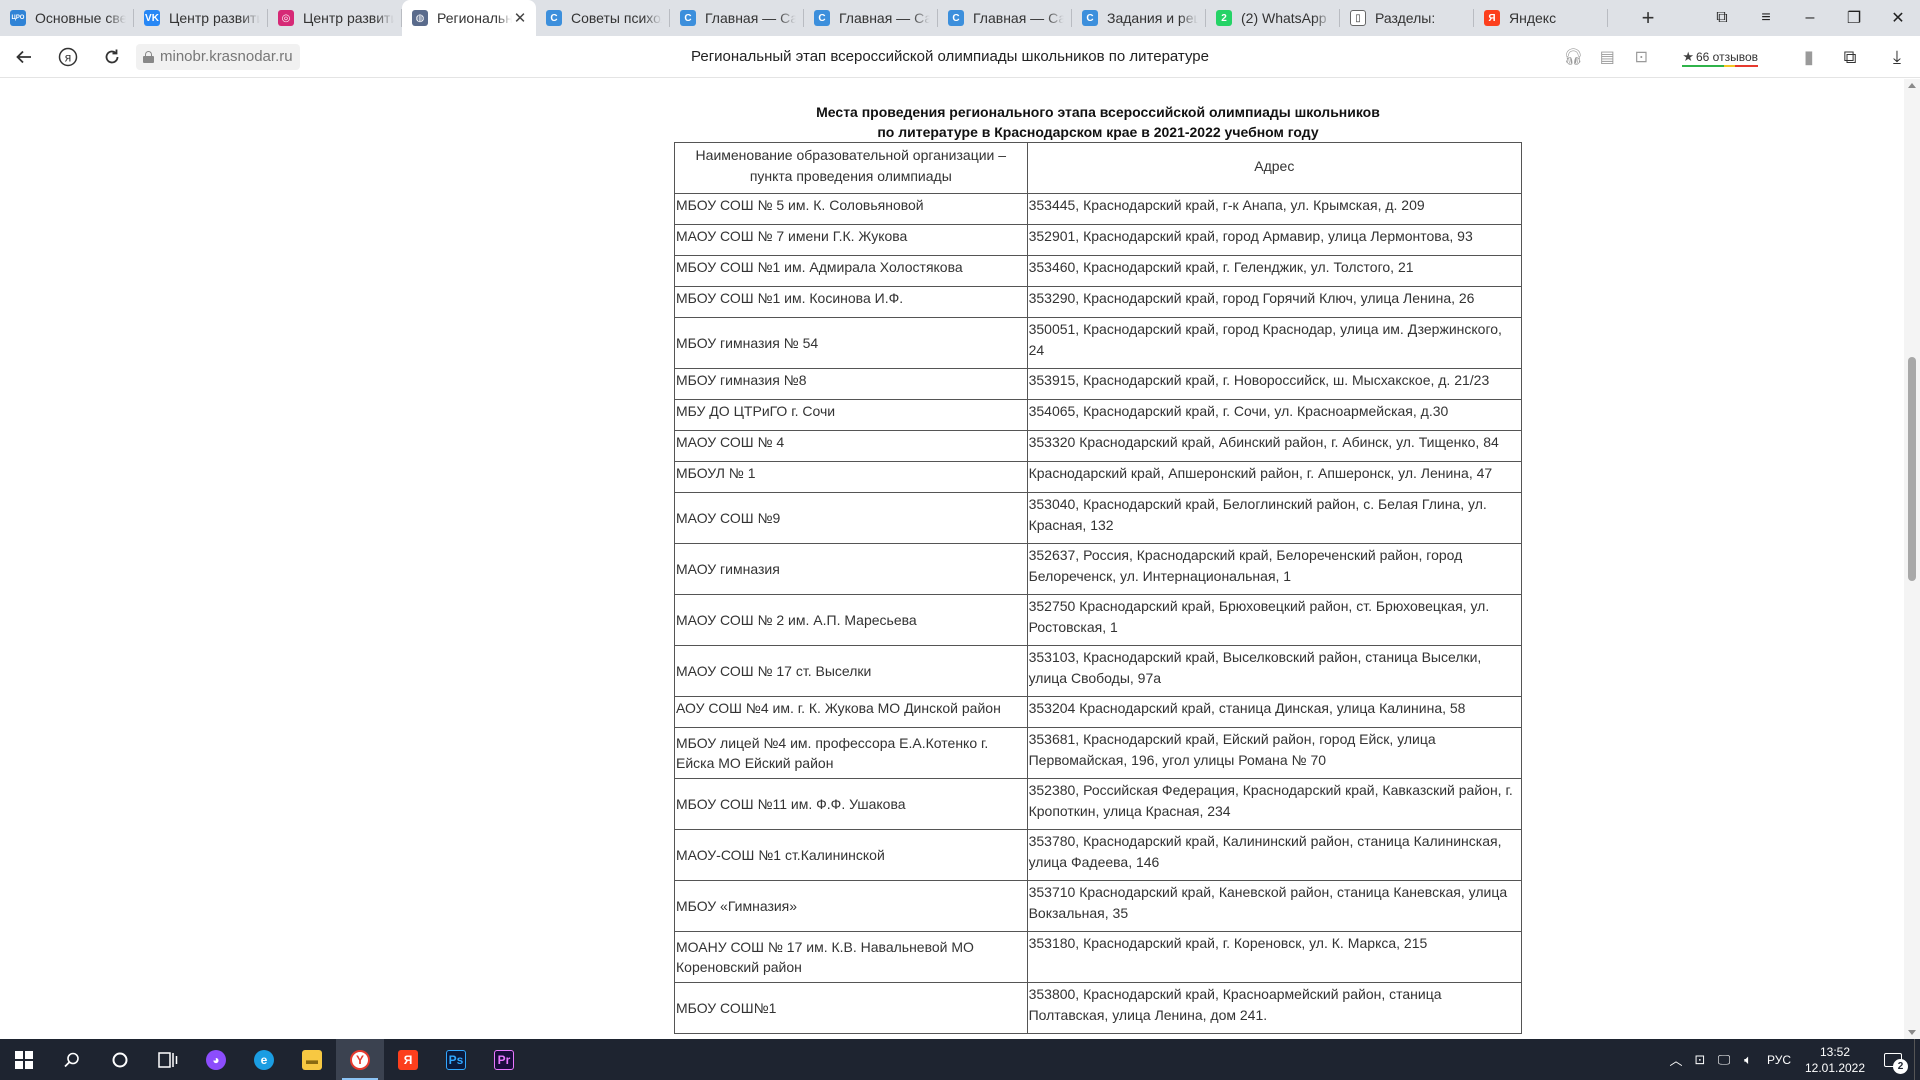 This screenshot has height=1080, width=1920. Describe the element at coordinates (1809, 57) in the screenshot. I see `bookmark-icon: ▮` at that location.